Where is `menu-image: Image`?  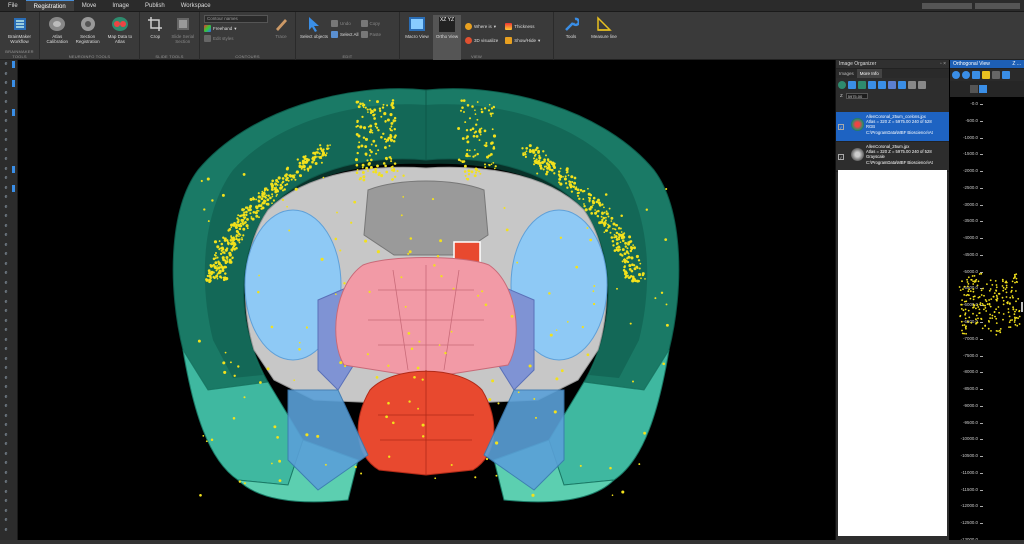
menu-image: Image is located at coordinates (120, 5).